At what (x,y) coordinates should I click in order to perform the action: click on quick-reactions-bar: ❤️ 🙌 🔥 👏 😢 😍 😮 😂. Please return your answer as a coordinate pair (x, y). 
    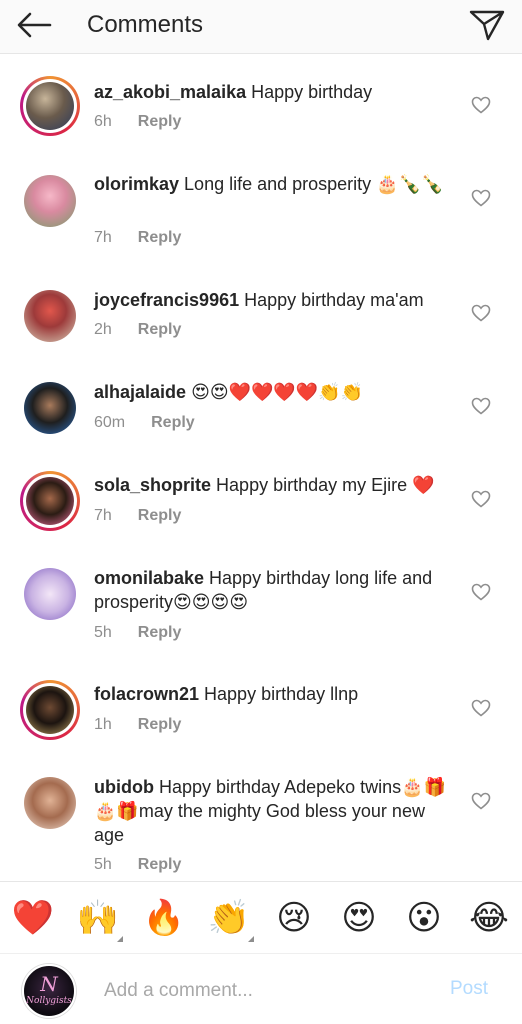
    Looking at the image, I should click on (261, 917).